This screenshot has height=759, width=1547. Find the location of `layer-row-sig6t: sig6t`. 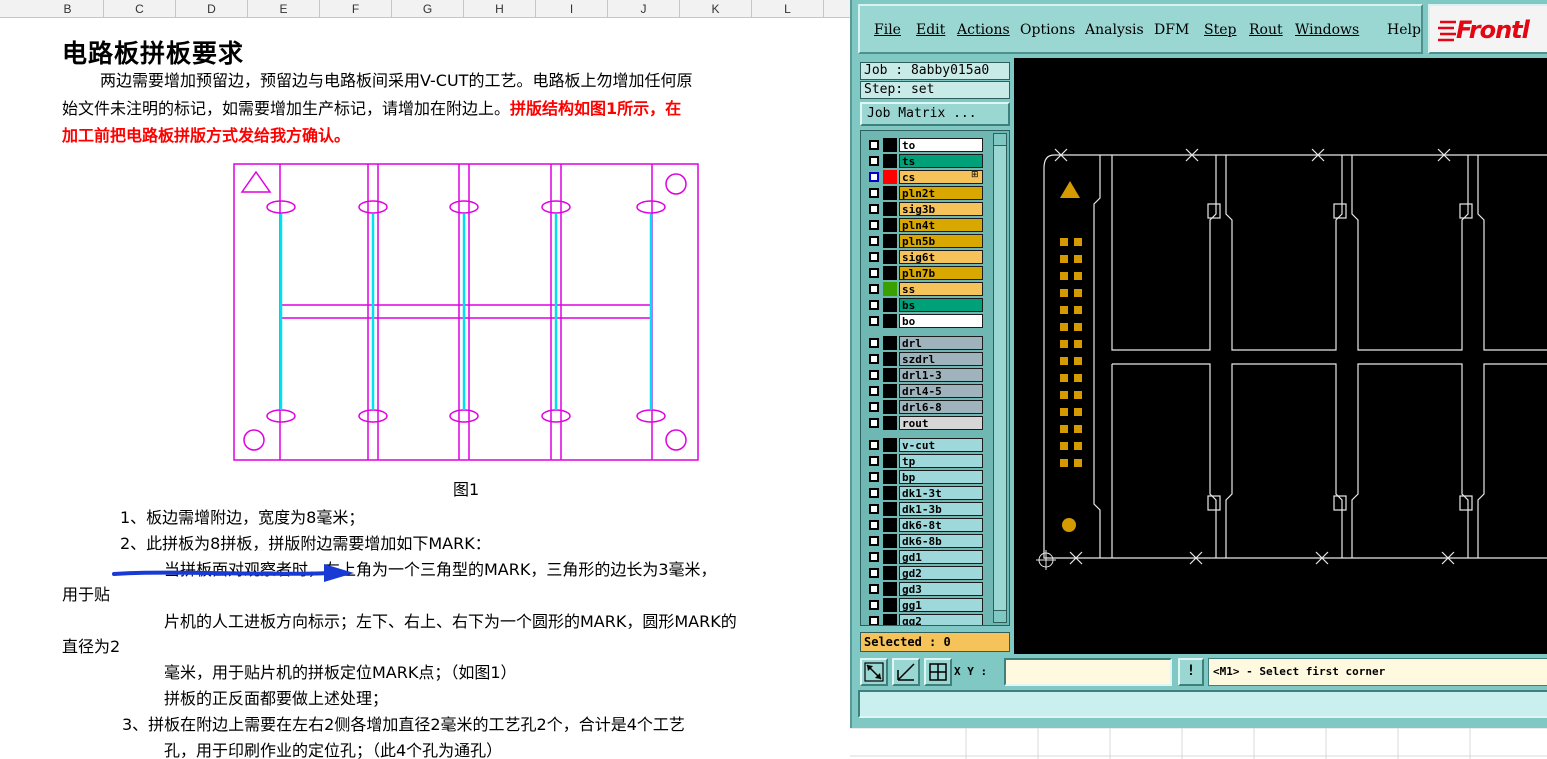

layer-row-sig6t: sig6t is located at coordinates (927, 257).